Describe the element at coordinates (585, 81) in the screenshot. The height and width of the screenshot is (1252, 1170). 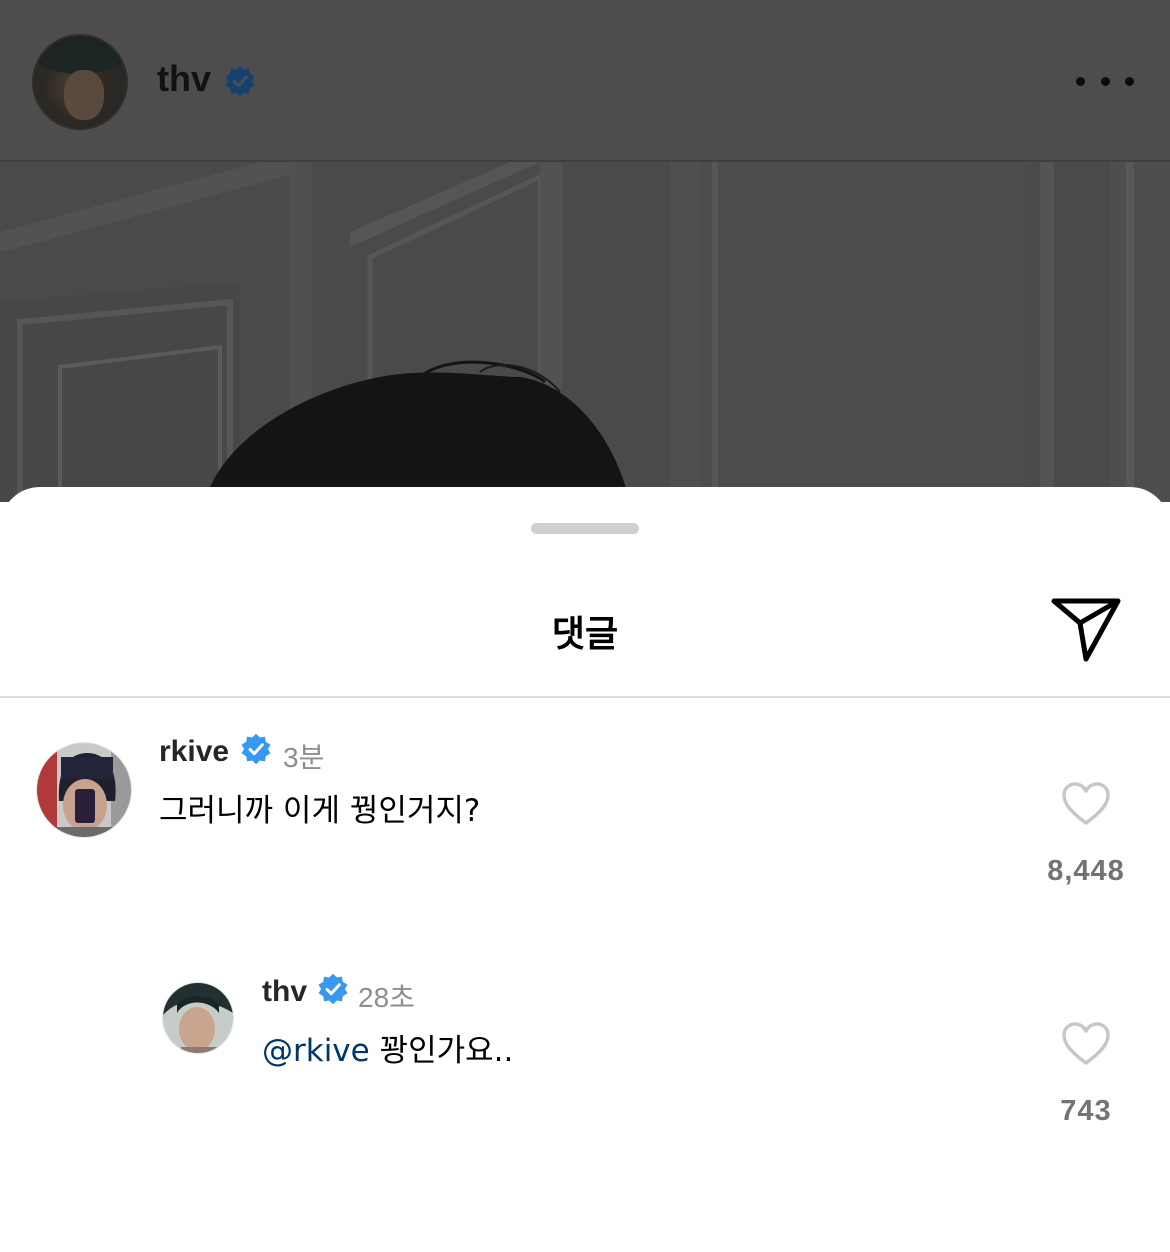
I see `post-header: thv` at that location.